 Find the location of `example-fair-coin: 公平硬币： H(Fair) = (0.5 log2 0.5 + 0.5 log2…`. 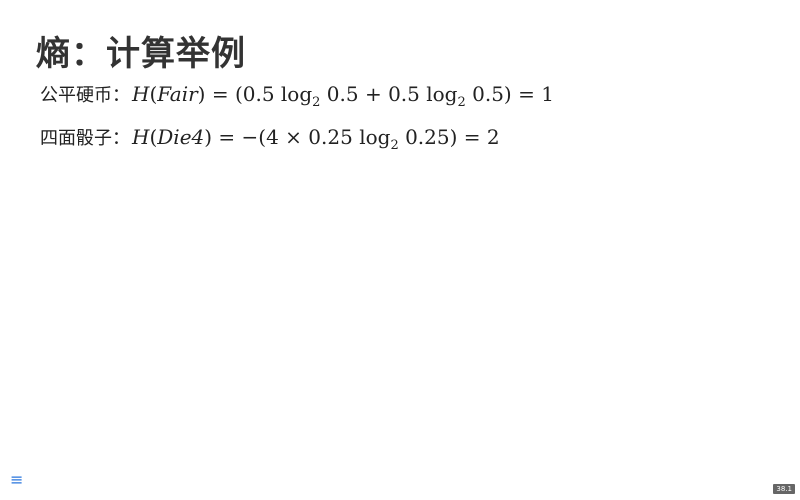

example-fair-coin: 公平硬币： H(Fair) = (0.5 log2 0.5 + 0.5 log2… is located at coordinates (297, 95).